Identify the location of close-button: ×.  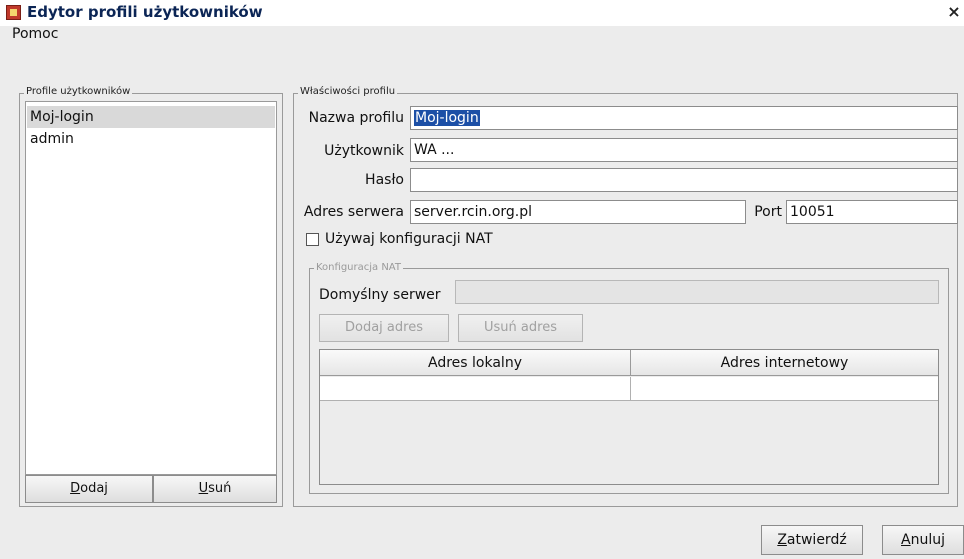
(954, 12).